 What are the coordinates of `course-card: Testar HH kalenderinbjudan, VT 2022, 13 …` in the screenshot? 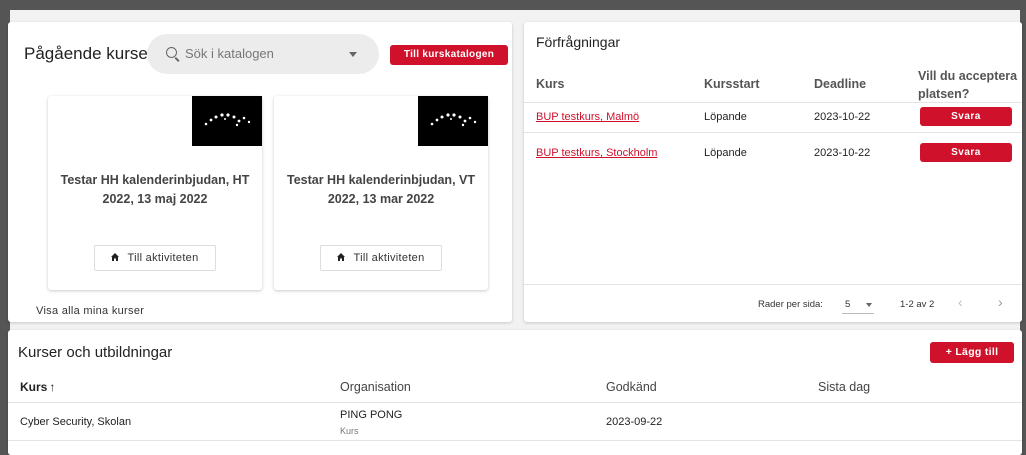 It's located at (381, 193).